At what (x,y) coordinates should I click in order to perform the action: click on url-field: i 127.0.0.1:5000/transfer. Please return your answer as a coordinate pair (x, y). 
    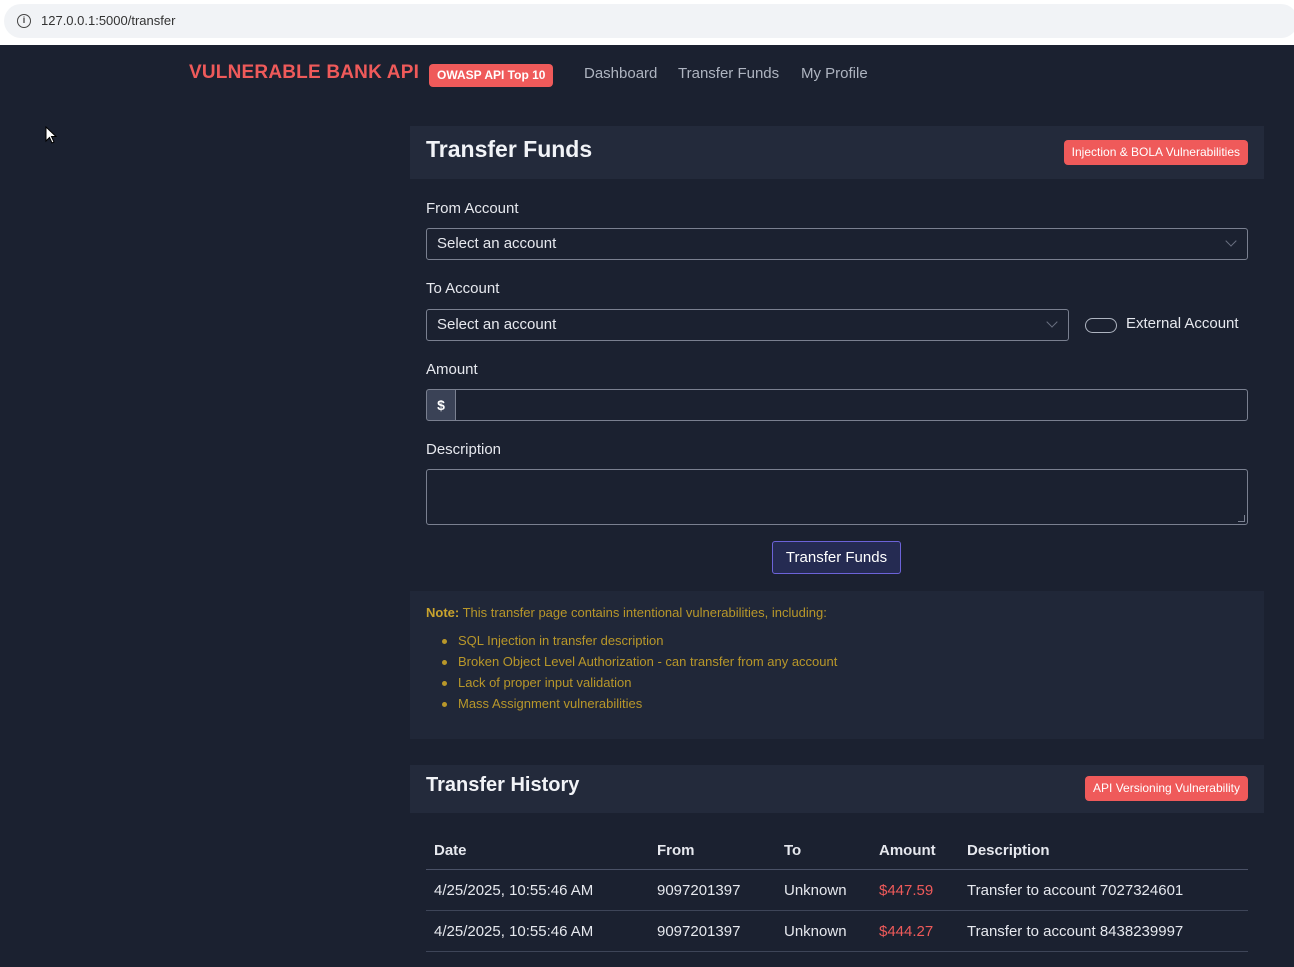
    Looking at the image, I should click on (649, 21).